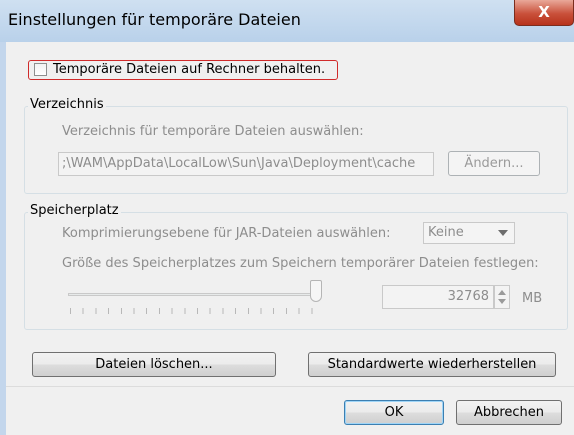 This screenshot has height=435, width=574. I want to click on close-button: X, so click(544, 13).